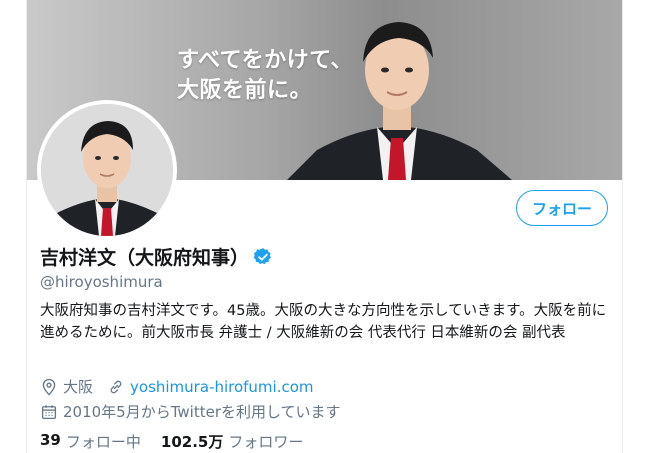  I want to click on followers-stat: 102.5万 フォロワー, so click(232, 441).